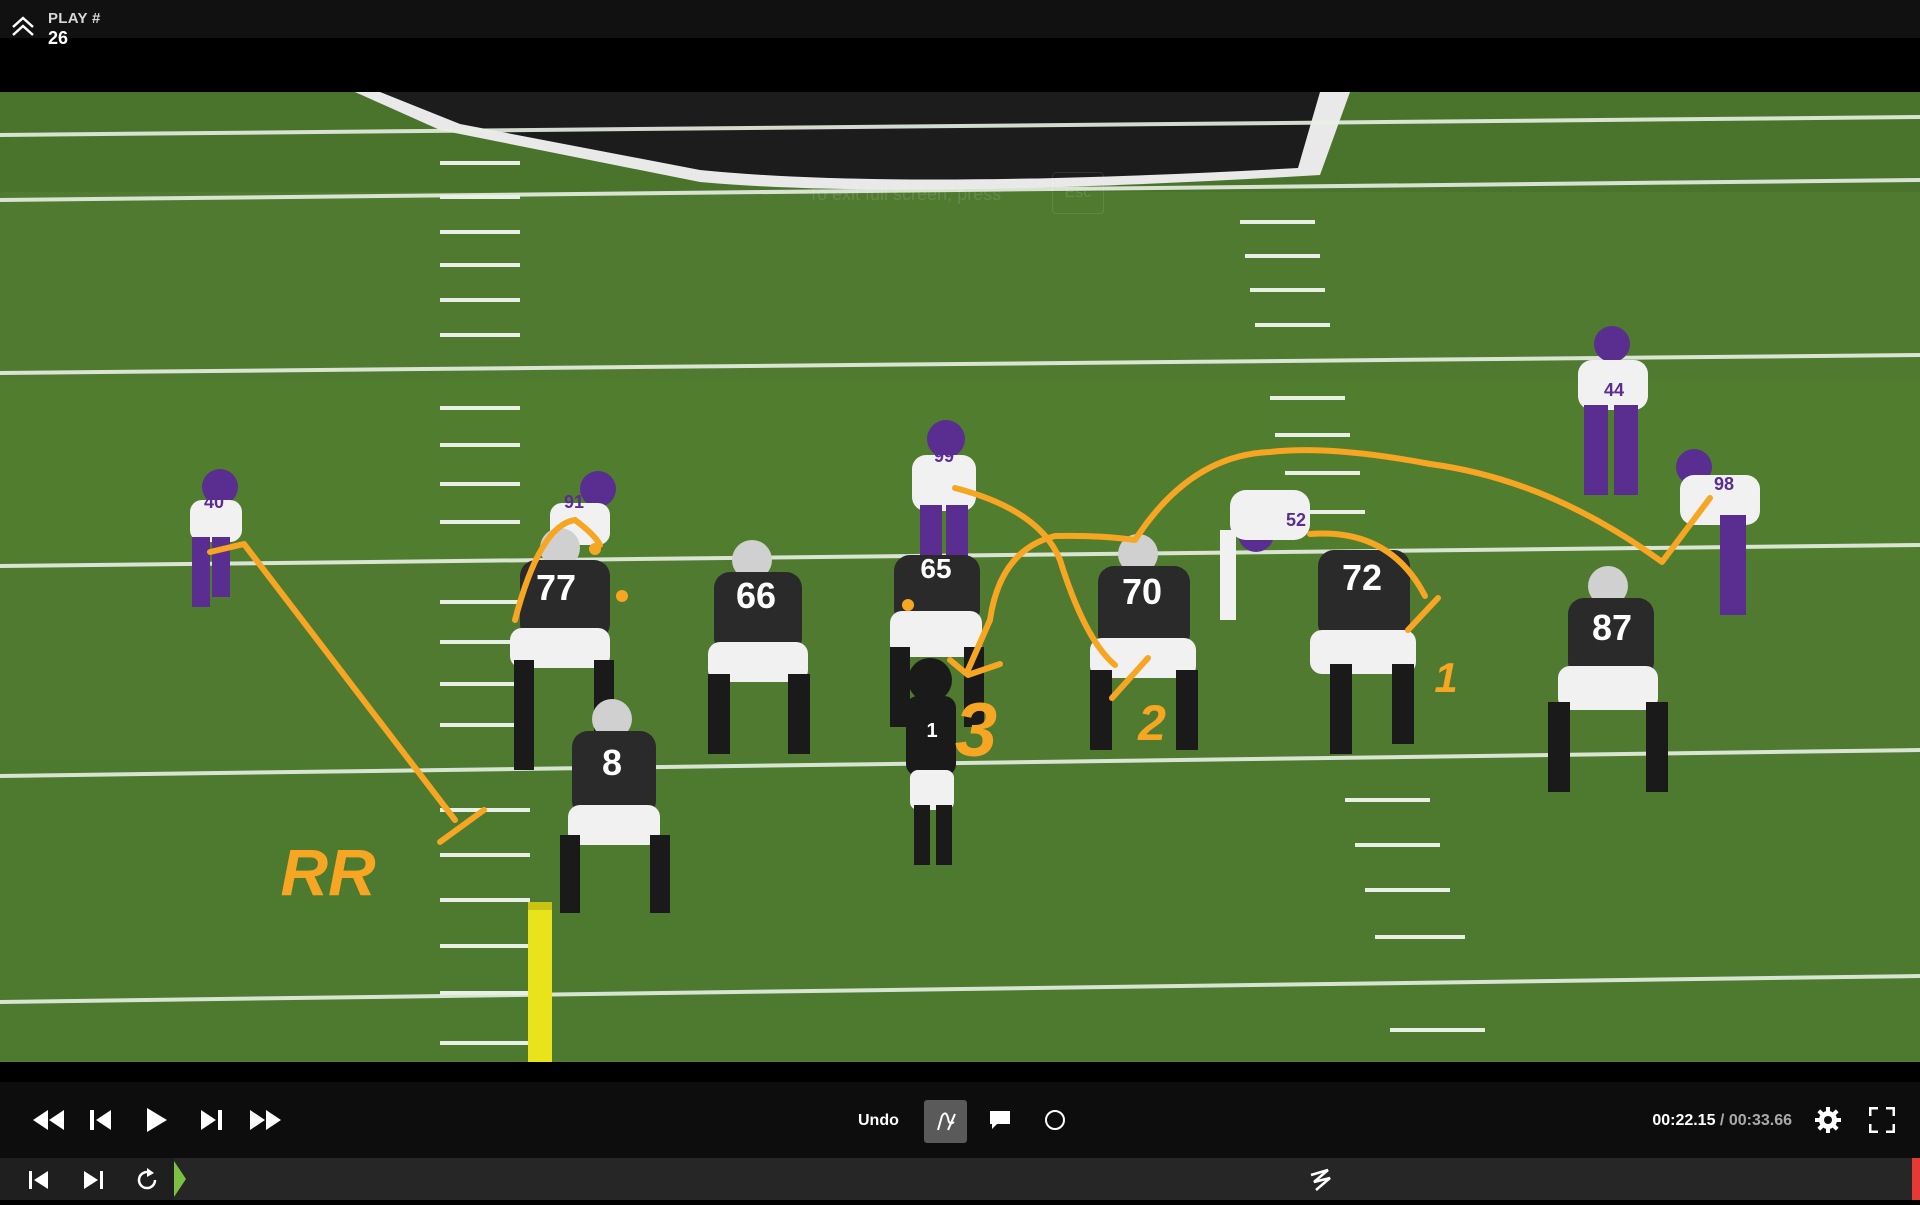 Image resolution: width=1920 pixels, height=1205 pixels. Describe the element at coordinates (574, 502) in the screenshot. I see `jersey-number: 91` at that location.